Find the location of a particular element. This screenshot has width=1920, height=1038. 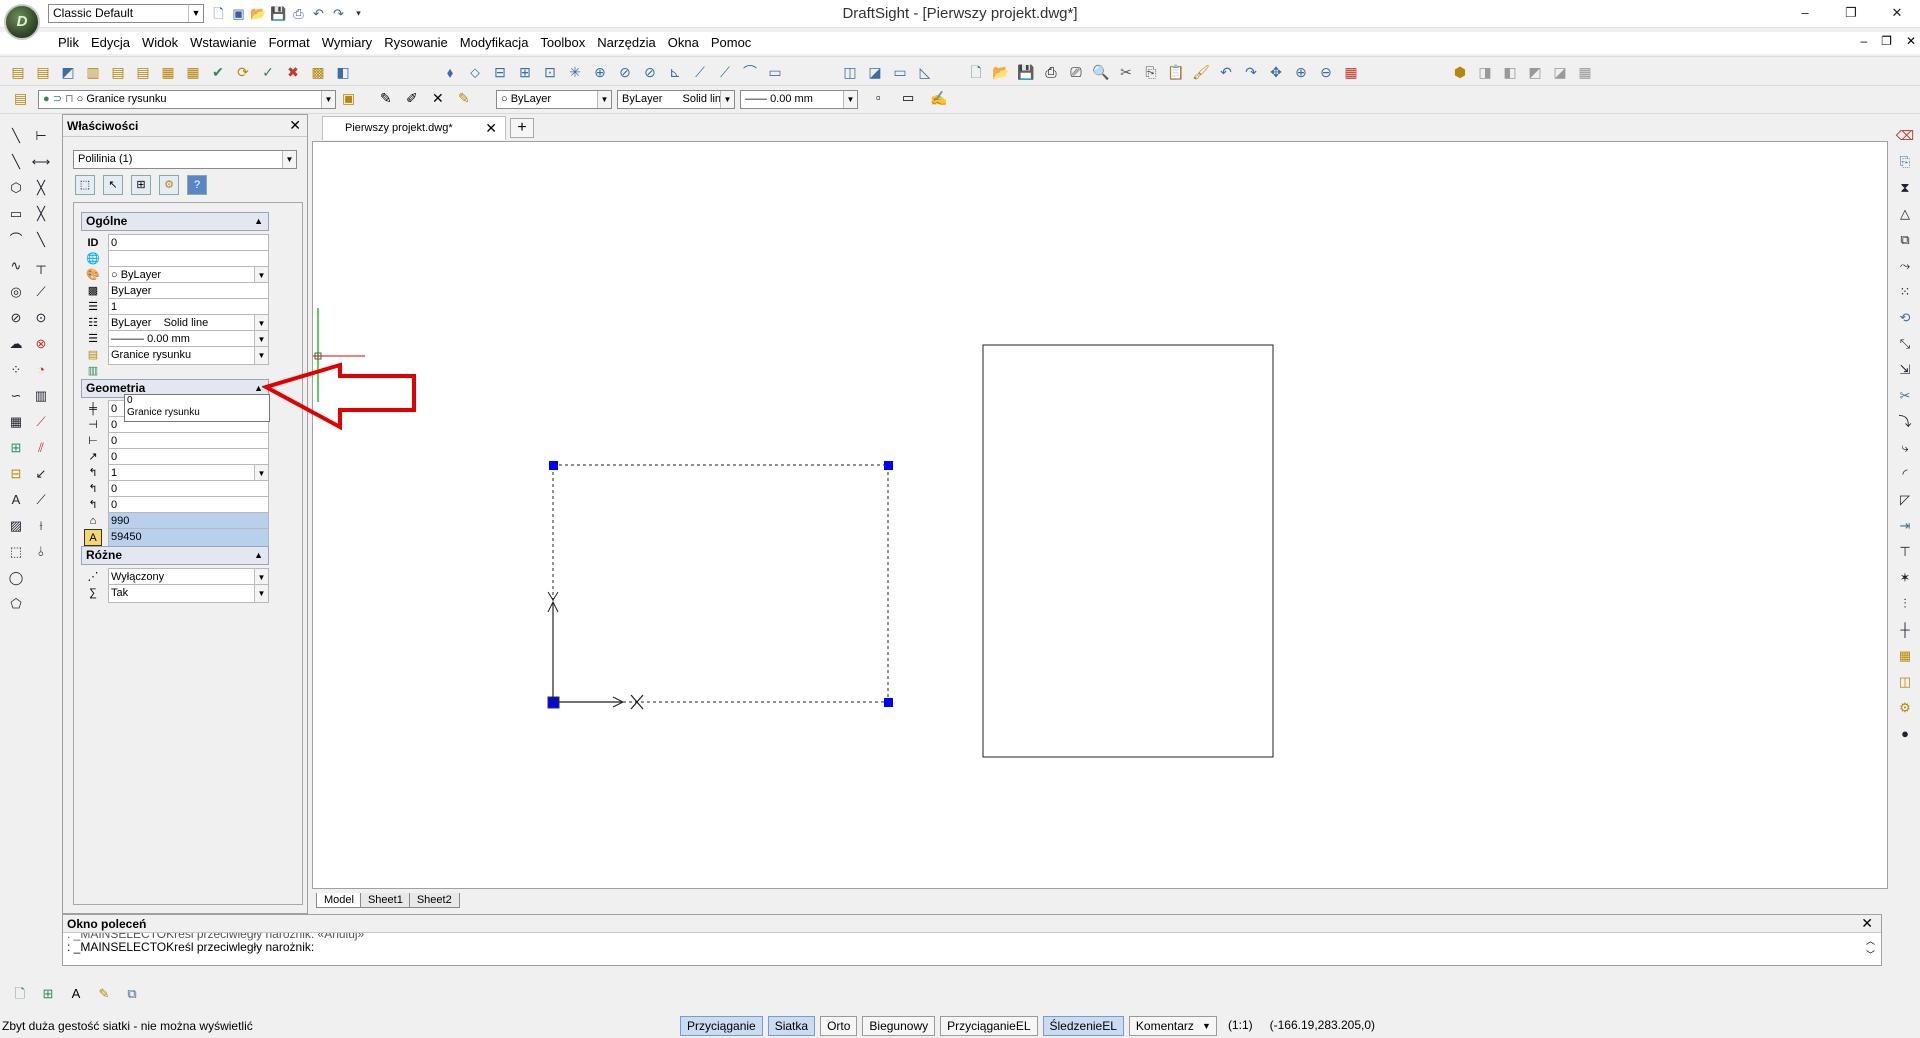

dim-style-icon: ✐ is located at coordinates (412, 98).